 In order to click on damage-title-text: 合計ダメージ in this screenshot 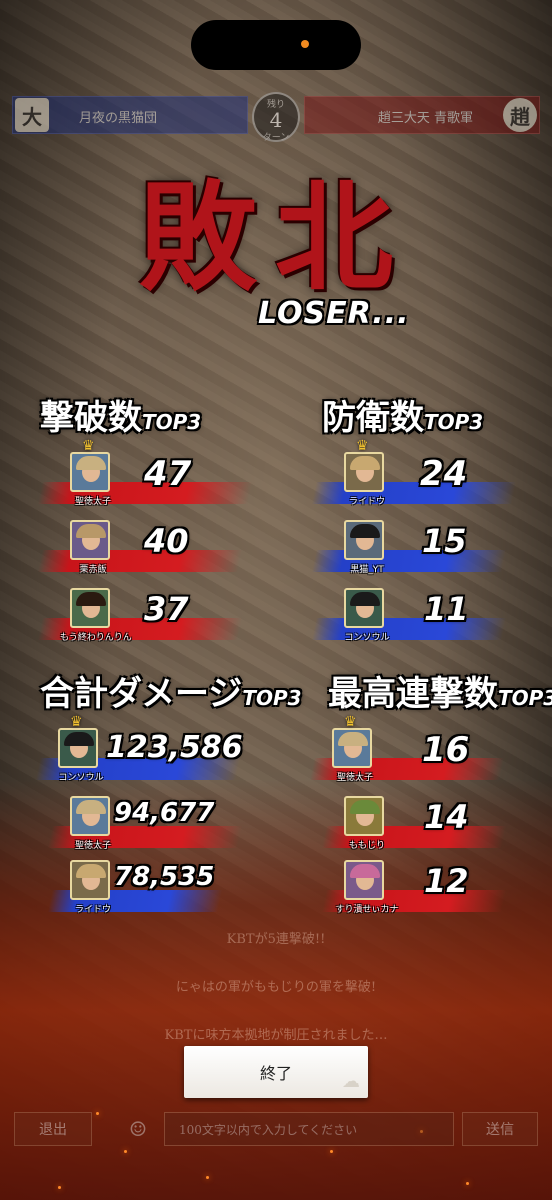, I will do `click(141, 694)`.